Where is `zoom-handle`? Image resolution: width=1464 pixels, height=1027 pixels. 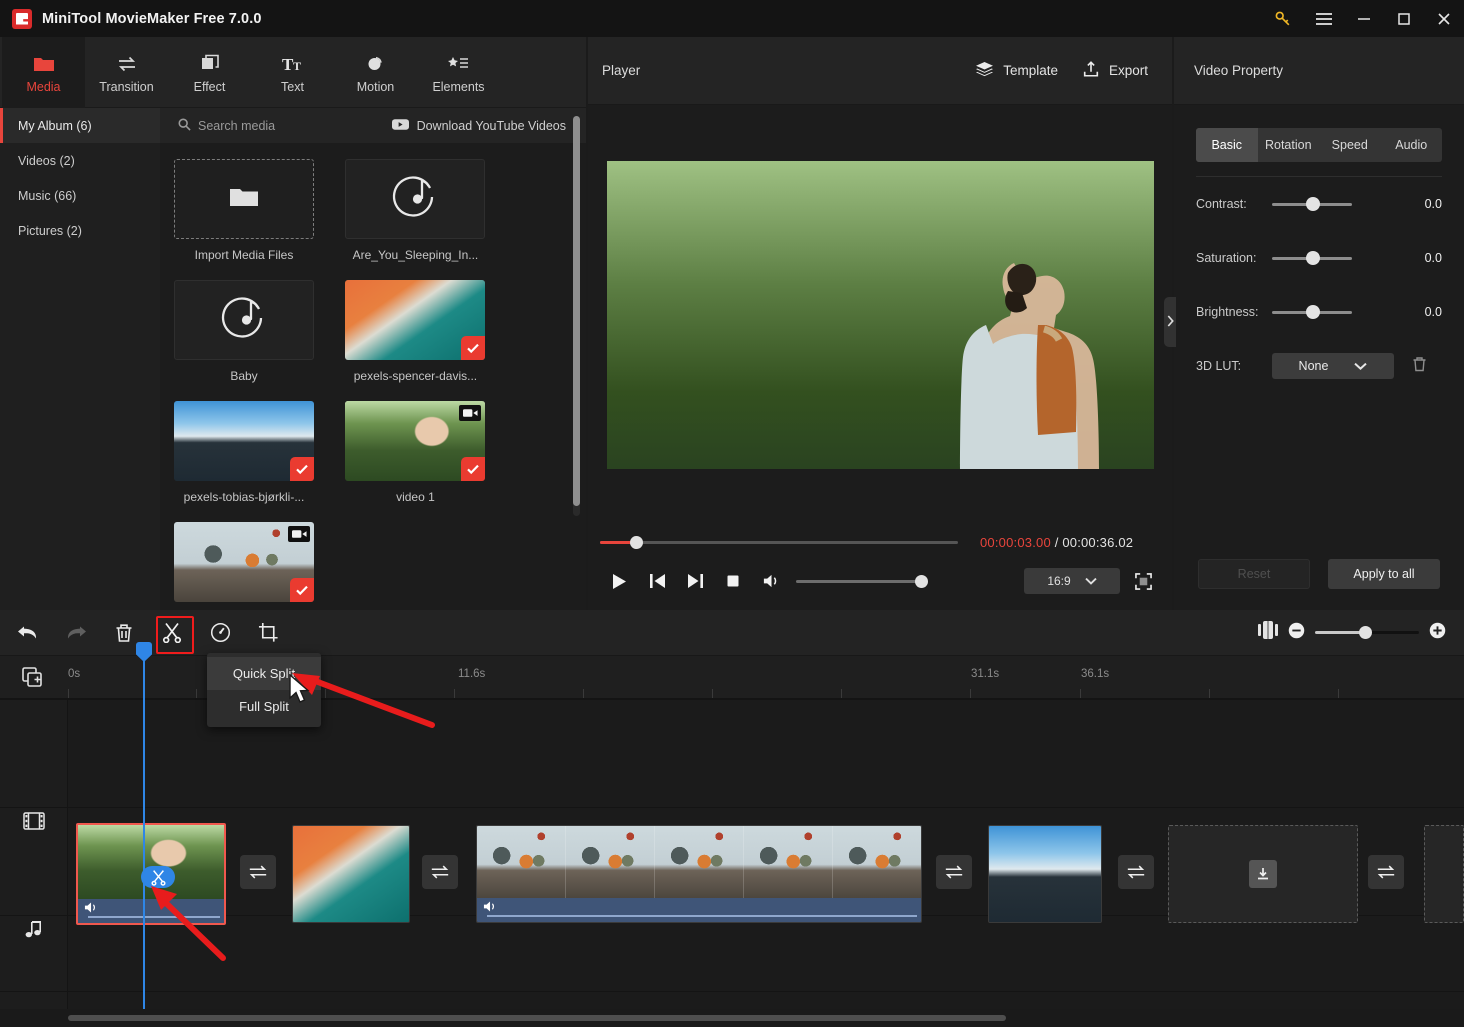 zoom-handle is located at coordinates (1365, 632).